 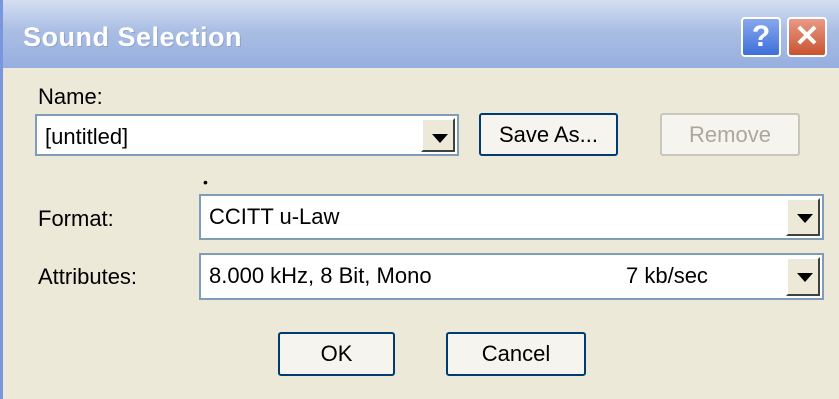 I want to click on attributes-combobox: 8.000 kHz, 8 Bit, Mono 7 kb/sec, so click(x=511, y=276).